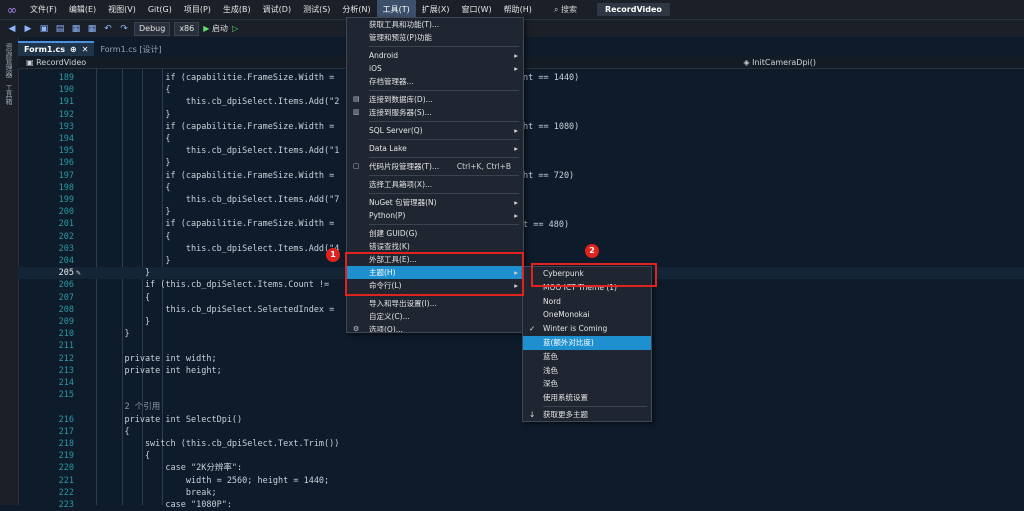  I want to click on open-folder-icon: ▤, so click(60, 29).